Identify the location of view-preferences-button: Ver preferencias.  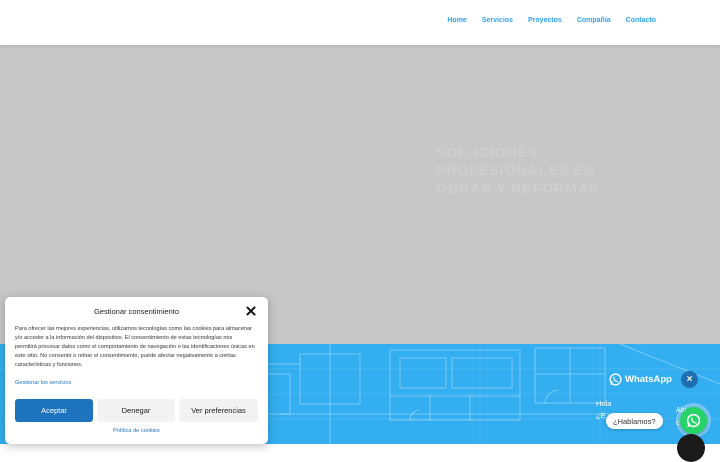
(218, 410).